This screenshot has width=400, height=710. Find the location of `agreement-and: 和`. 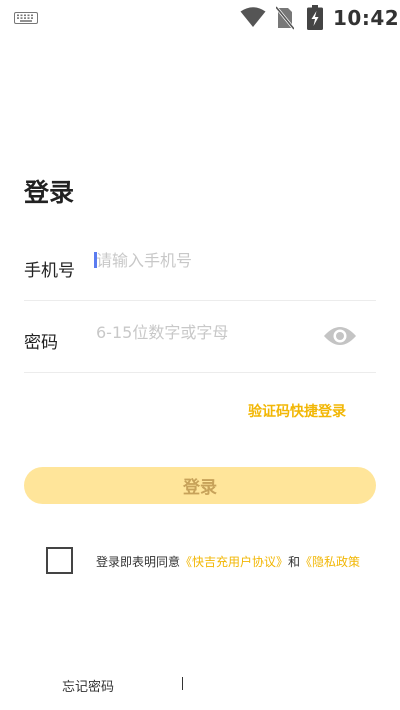

agreement-and: 和 is located at coordinates (294, 562).